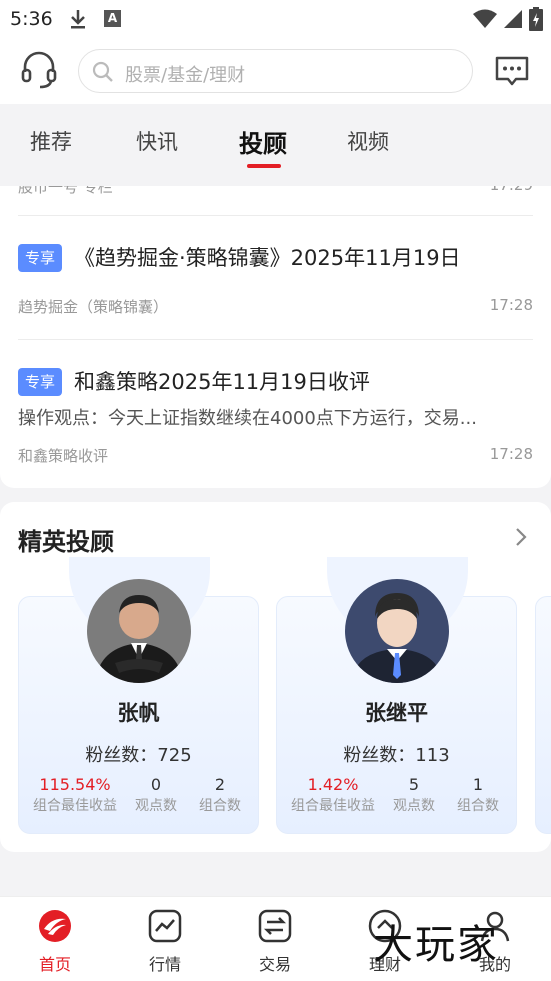 The image size is (551, 981). What do you see at coordinates (78, 19) in the screenshot?
I see `download-icon` at bounding box center [78, 19].